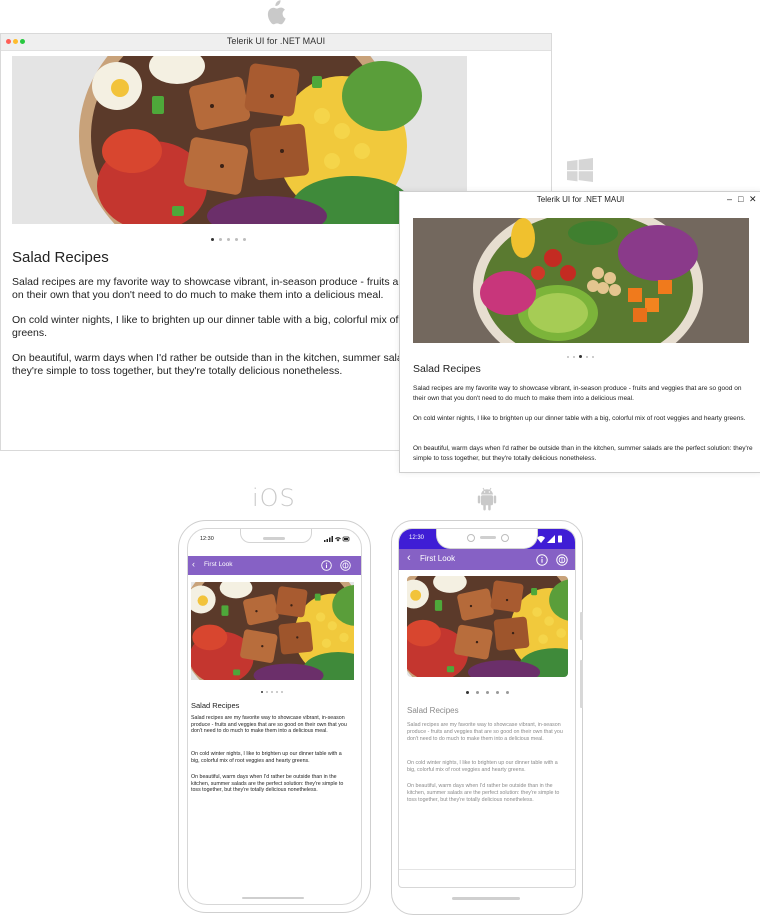  I want to click on android-home-indicator, so click(486, 898).